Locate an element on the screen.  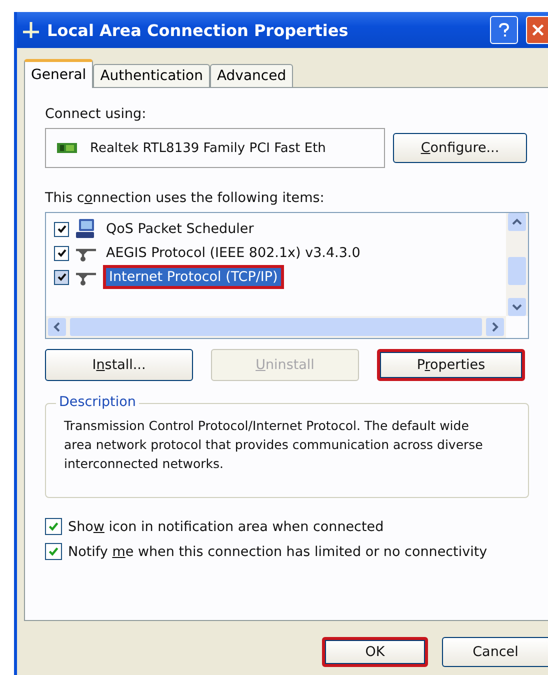
vertical-scrollbar is located at coordinates (517, 264).